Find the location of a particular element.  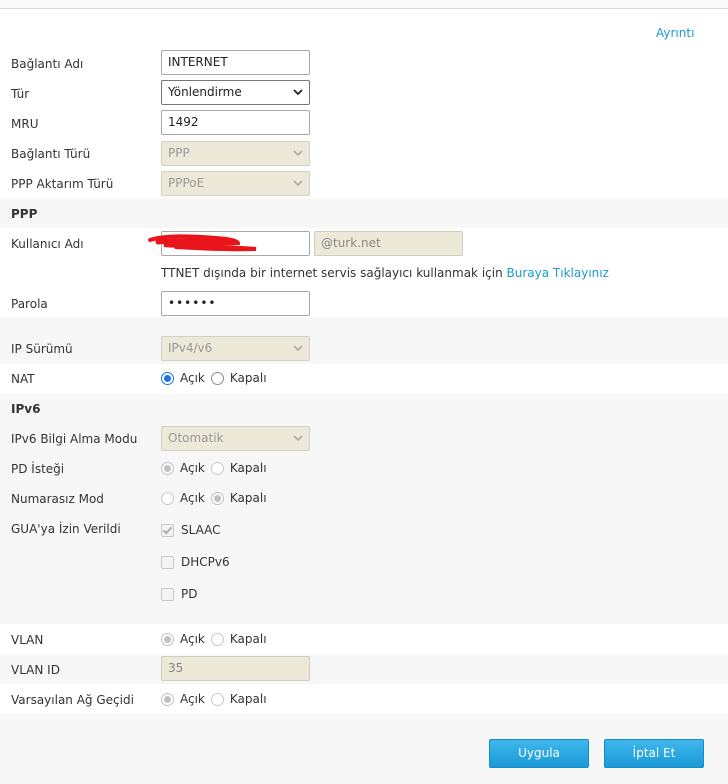

pd-checkbox-row: PD is located at coordinates (182, 594).